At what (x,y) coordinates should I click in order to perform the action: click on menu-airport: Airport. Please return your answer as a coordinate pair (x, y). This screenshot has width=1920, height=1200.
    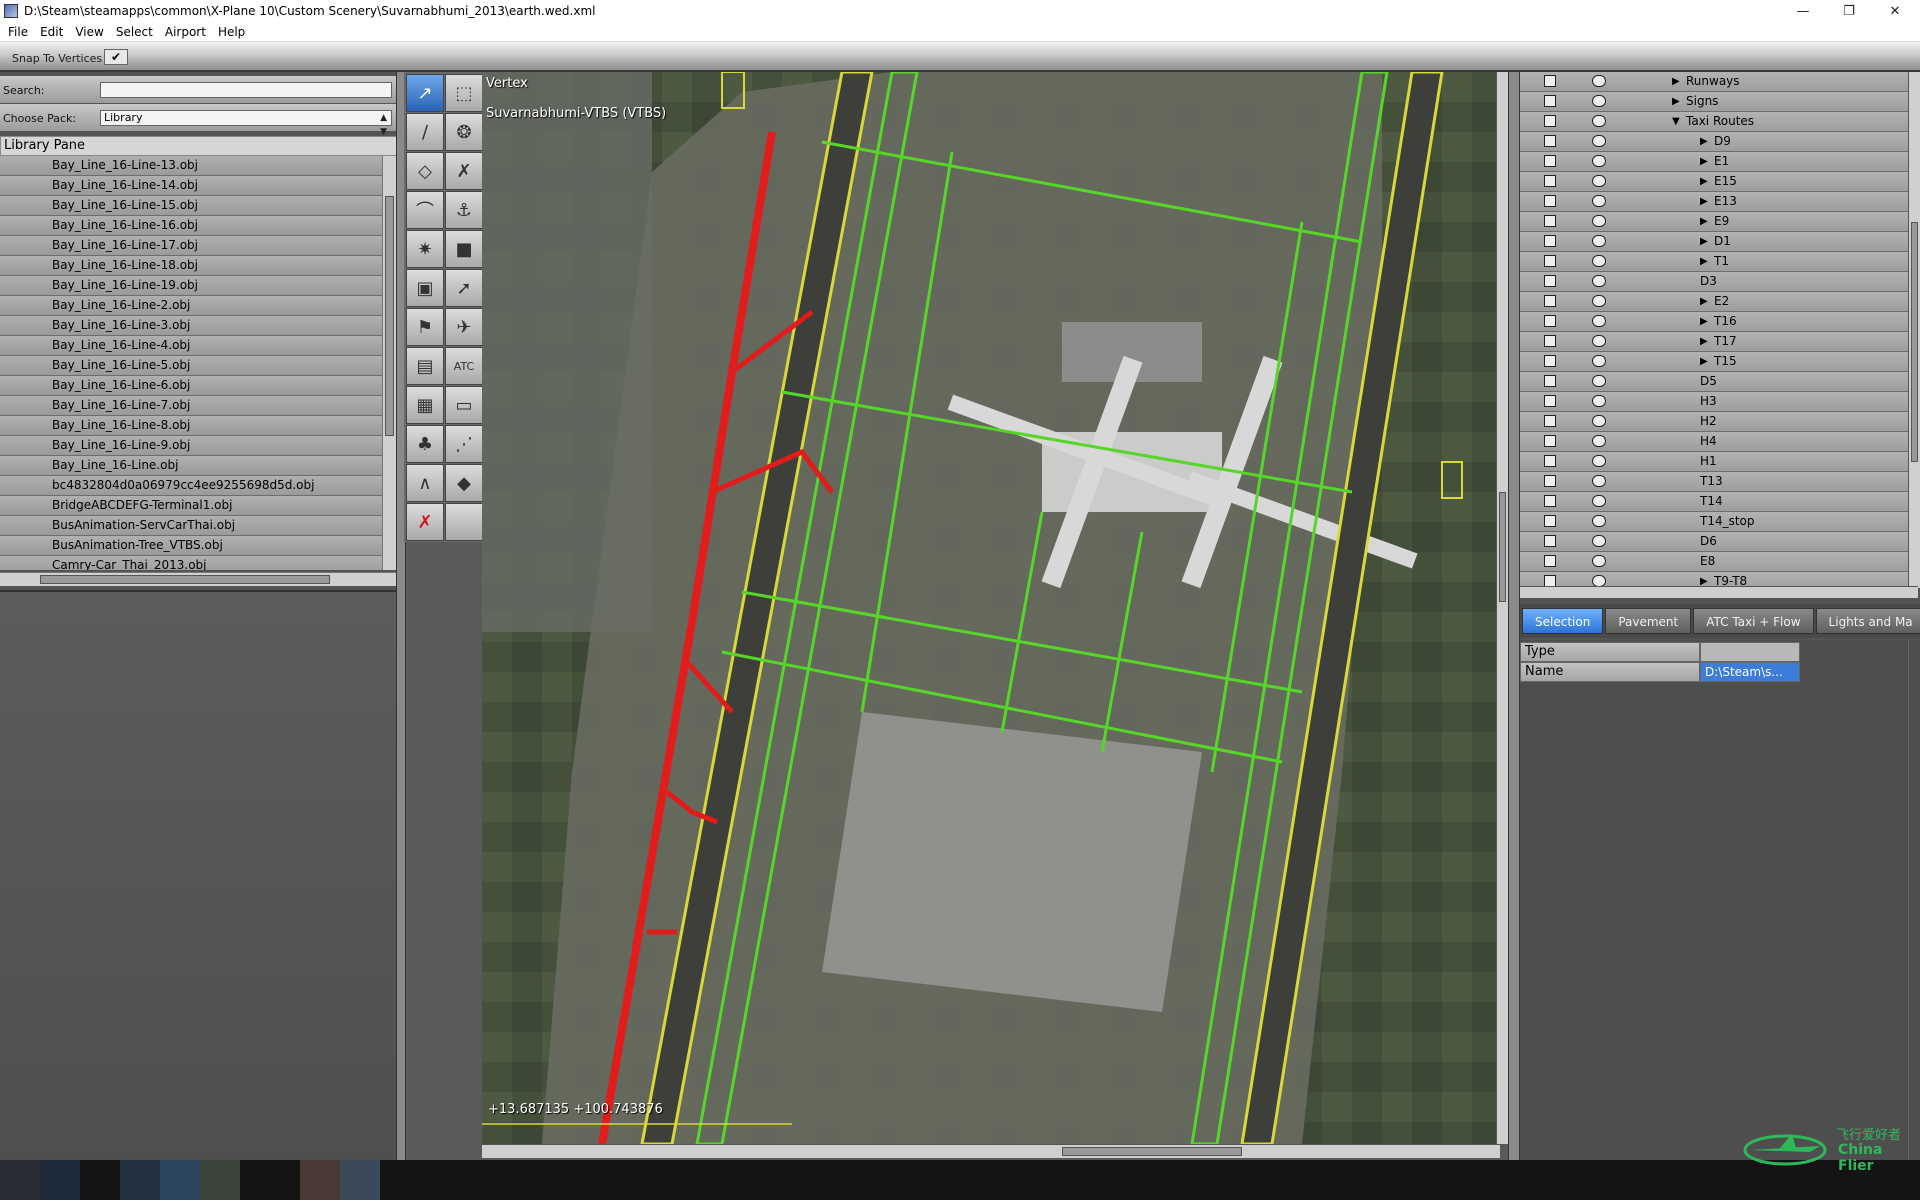
    Looking at the image, I should click on (185, 32).